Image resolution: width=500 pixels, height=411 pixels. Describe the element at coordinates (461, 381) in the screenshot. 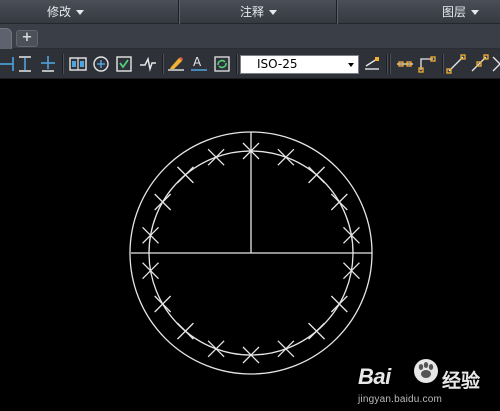

I see `watermark-brand-suffix: 经验` at that location.